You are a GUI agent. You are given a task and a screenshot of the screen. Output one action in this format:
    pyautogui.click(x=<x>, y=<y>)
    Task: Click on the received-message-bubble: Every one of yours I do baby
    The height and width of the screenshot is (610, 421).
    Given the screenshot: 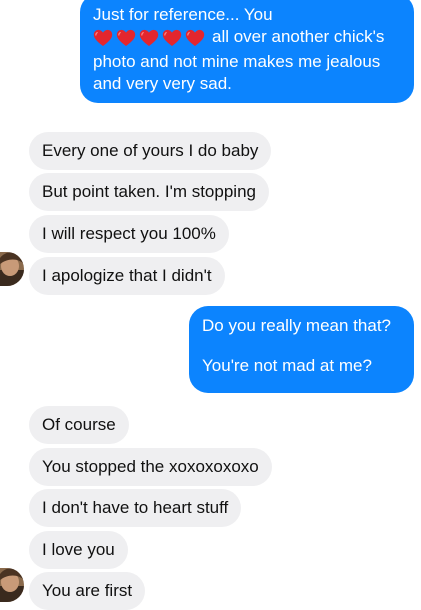 What is the action you would take?
    pyautogui.click(x=150, y=151)
    